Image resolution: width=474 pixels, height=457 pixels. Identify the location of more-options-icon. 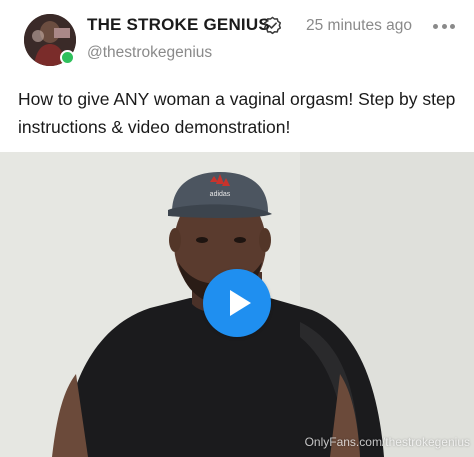
(444, 27).